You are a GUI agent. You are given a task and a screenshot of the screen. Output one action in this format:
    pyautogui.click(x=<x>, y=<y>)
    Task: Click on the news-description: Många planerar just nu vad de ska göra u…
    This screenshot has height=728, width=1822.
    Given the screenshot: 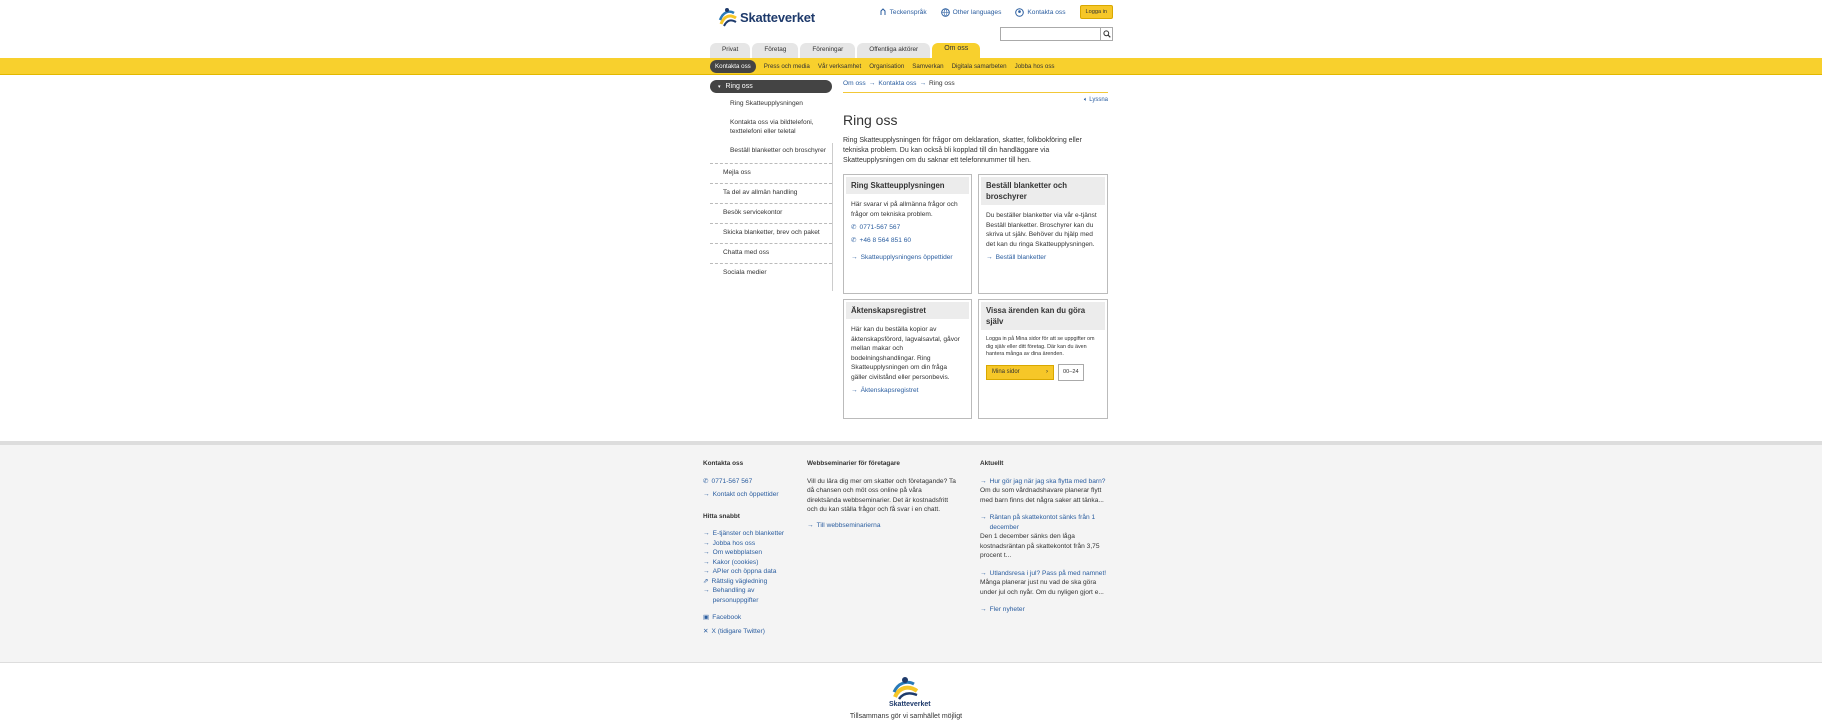 What is the action you would take?
    pyautogui.click(x=1042, y=587)
    